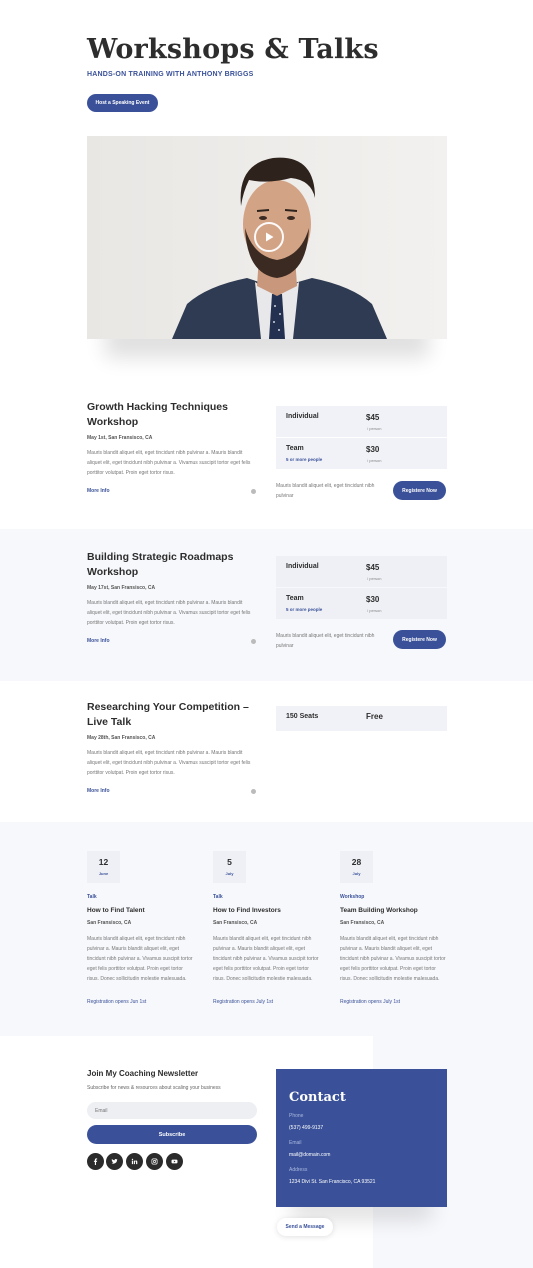 This screenshot has width=533, height=1268. Describe the element at coordinates (296, 1116) in the screenshot. I see `phone-label: Phone` at that location.